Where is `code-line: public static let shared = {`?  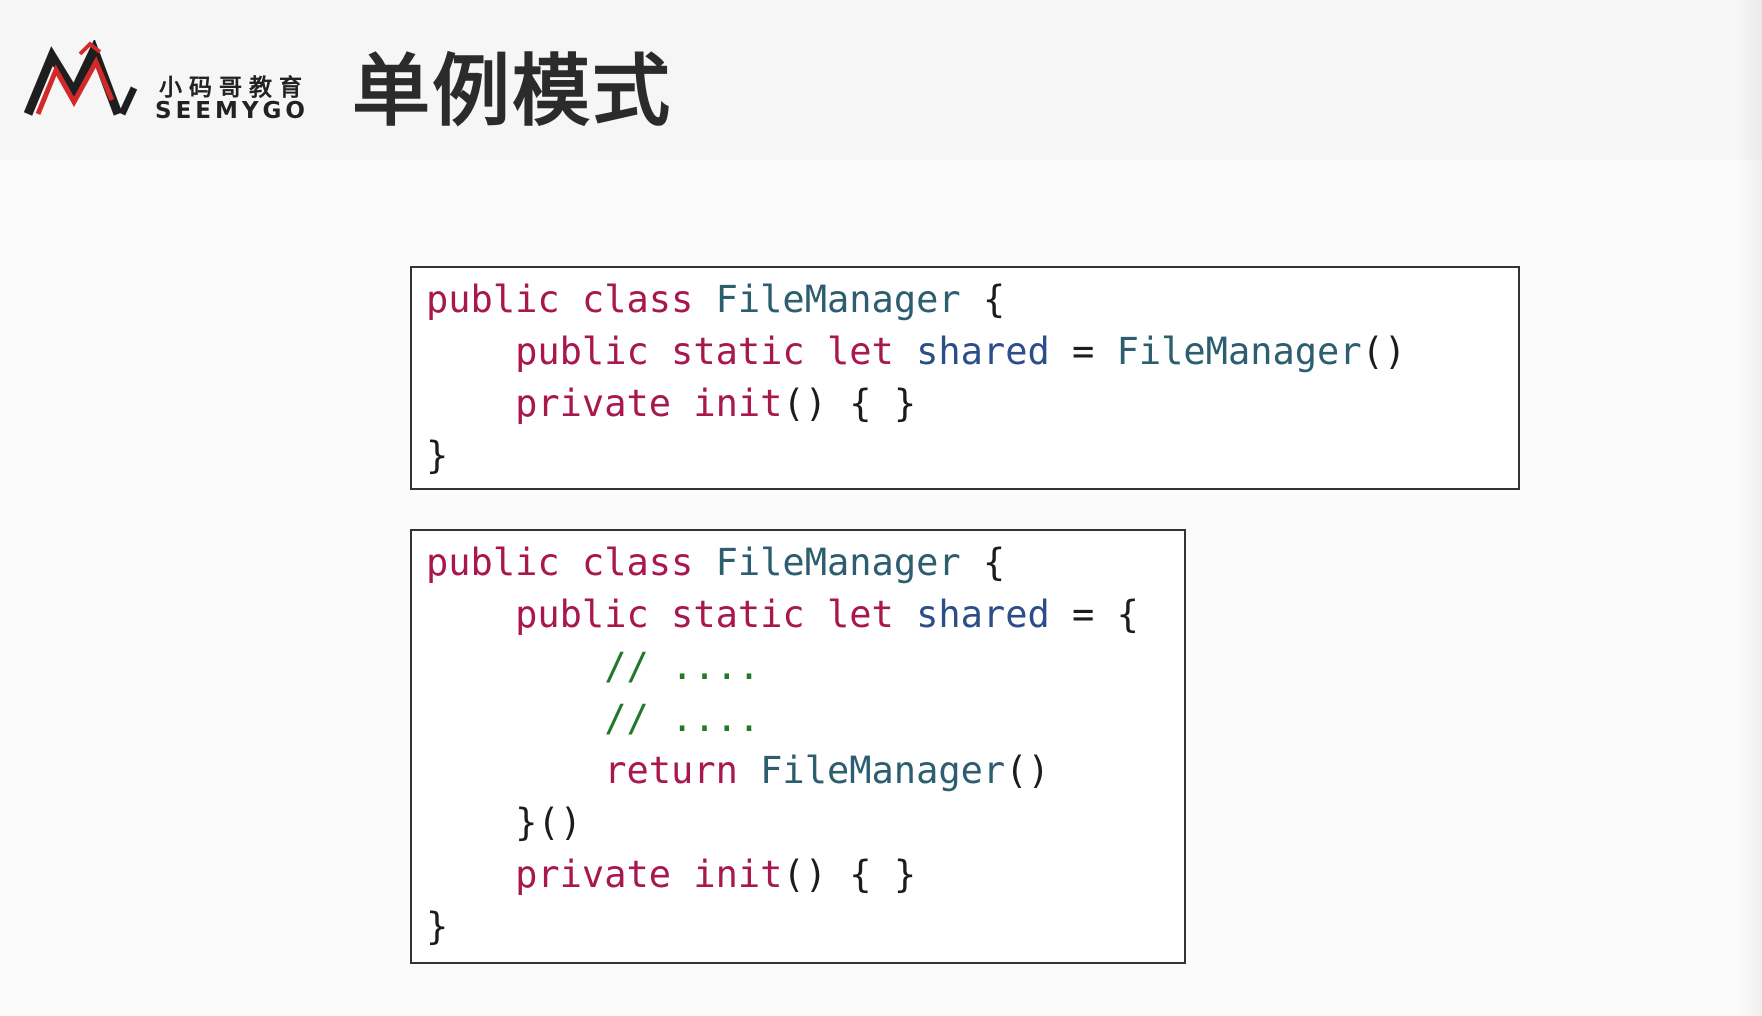
code-line: public static let shared = { is located at coordinates (782, 615).